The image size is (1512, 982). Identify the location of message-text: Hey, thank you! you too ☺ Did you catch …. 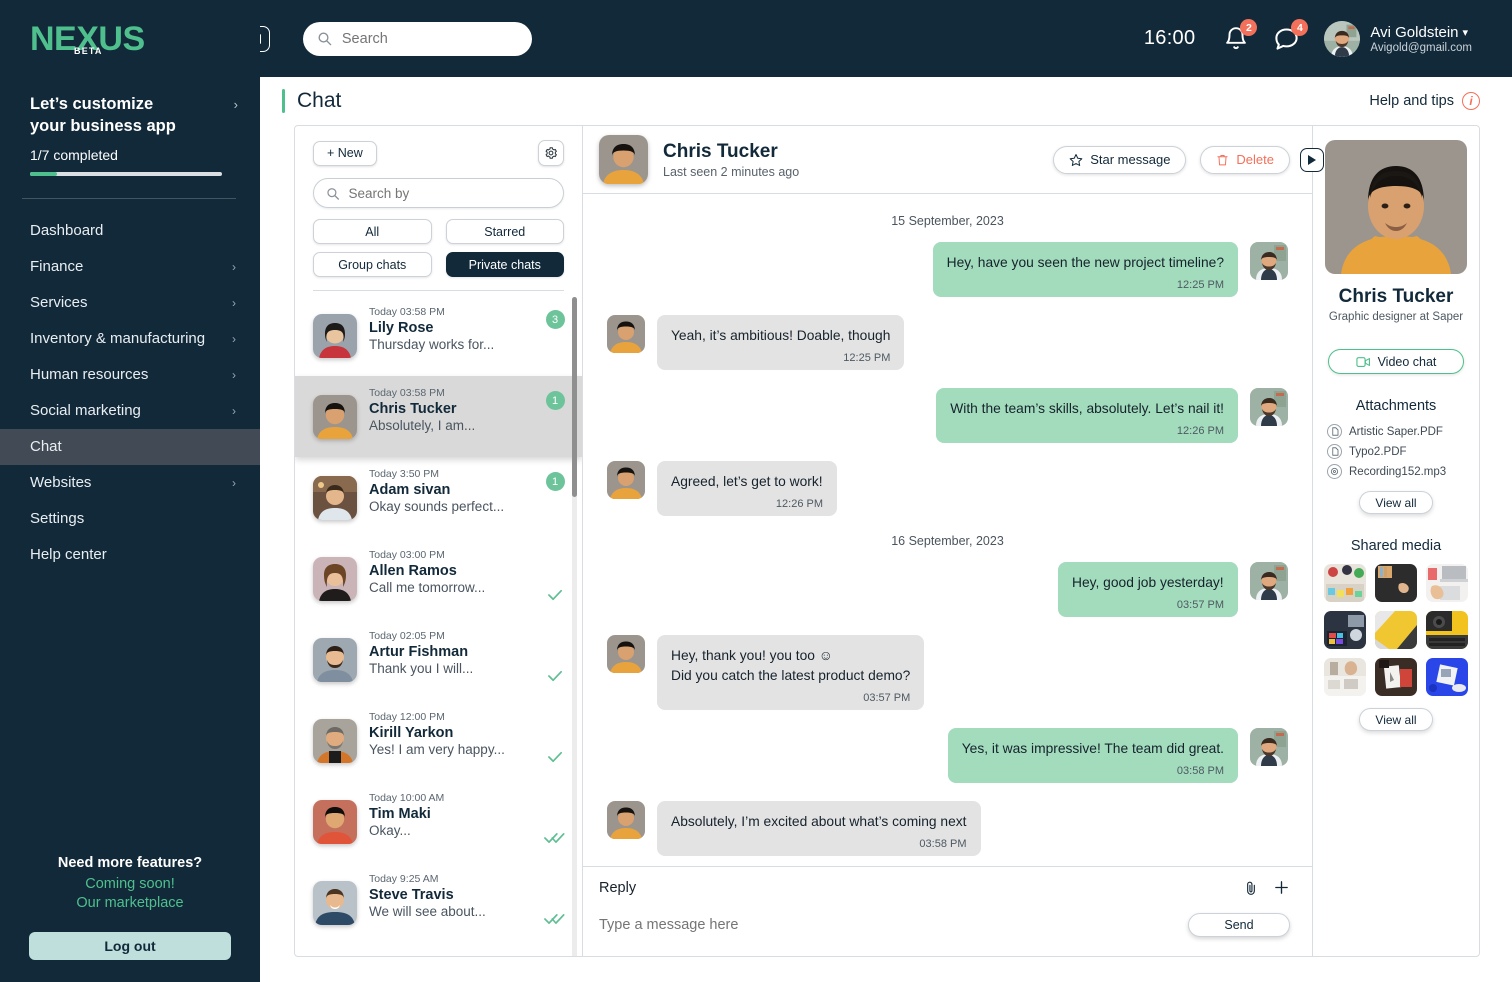
(791, 666).